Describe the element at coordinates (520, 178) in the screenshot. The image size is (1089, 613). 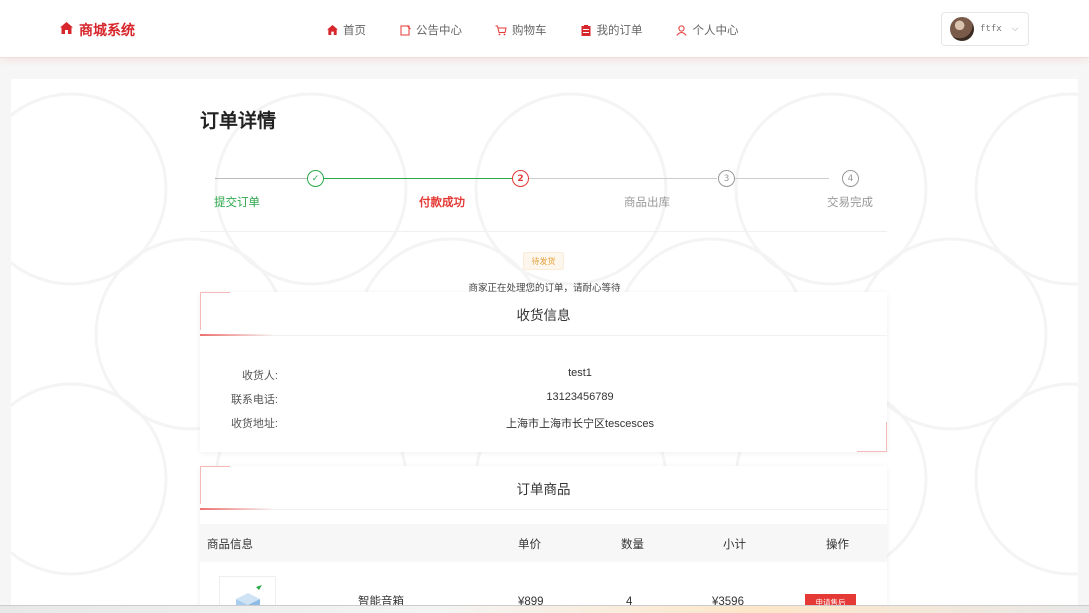
I see `step-current-marker: 2` at that location.